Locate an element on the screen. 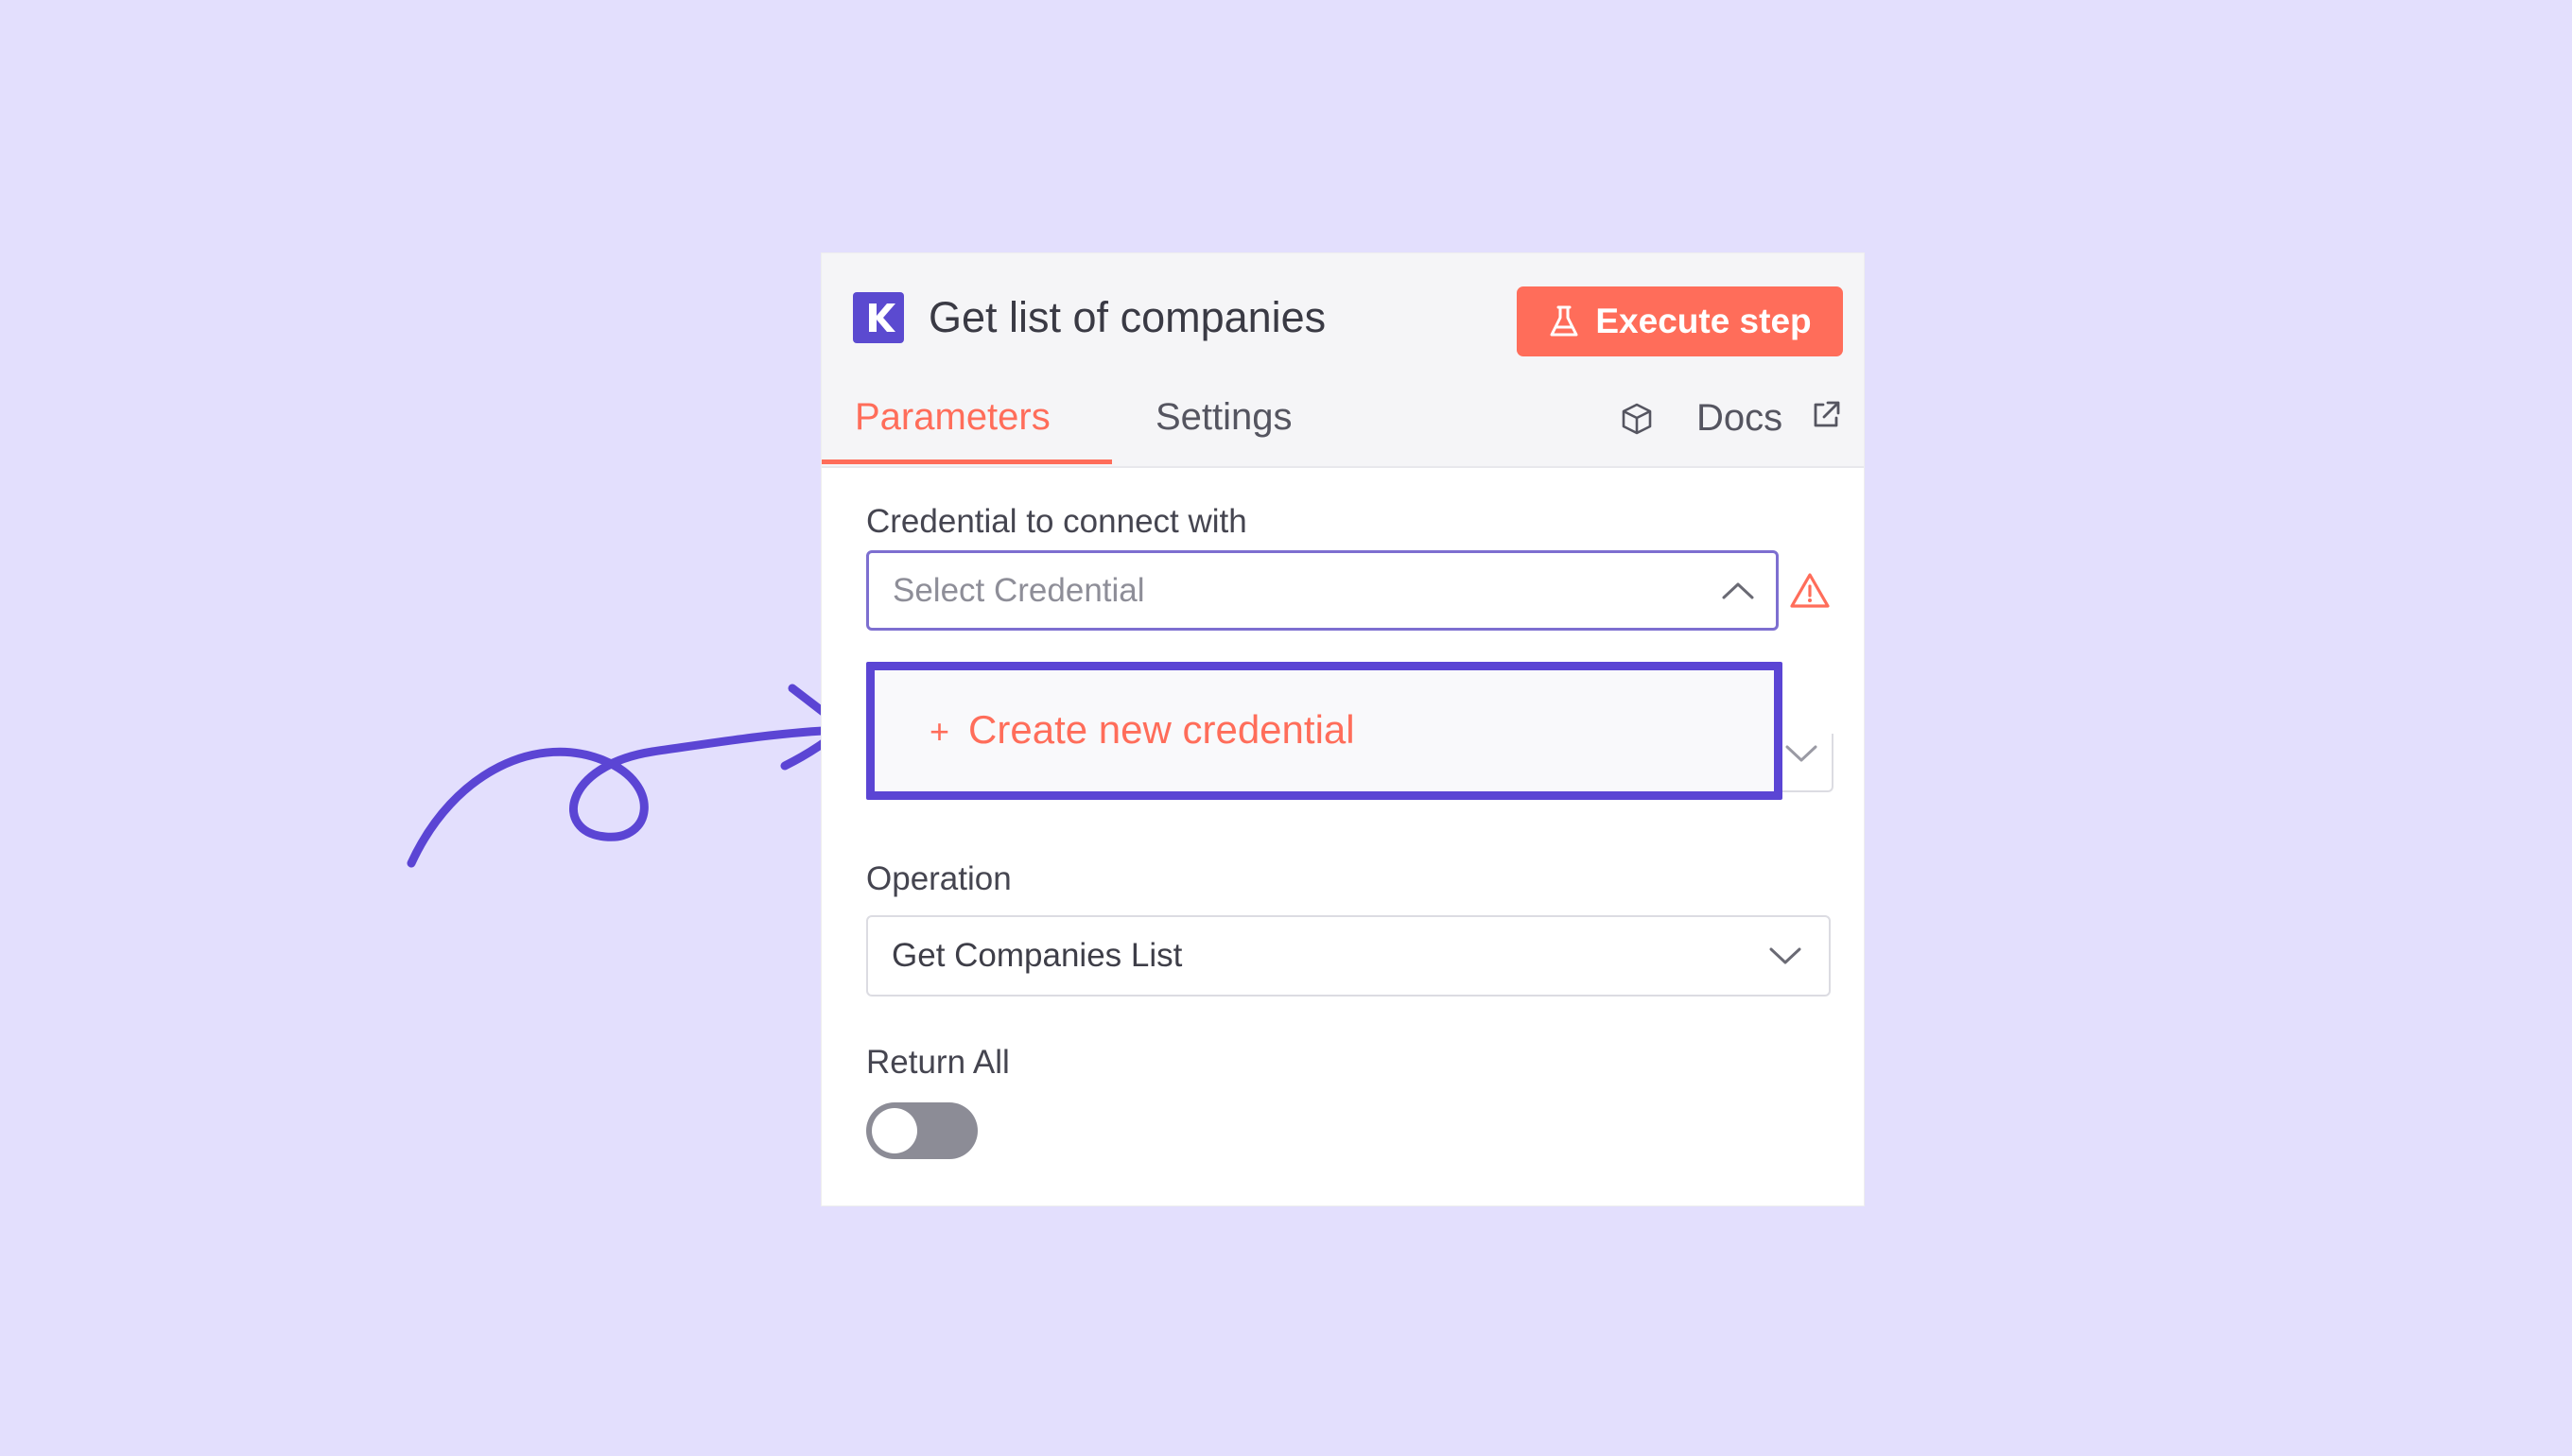 Image resolution: width=2572 pixels, height=1456 pixels. flask-icon is located at coordinates (1564, 321).